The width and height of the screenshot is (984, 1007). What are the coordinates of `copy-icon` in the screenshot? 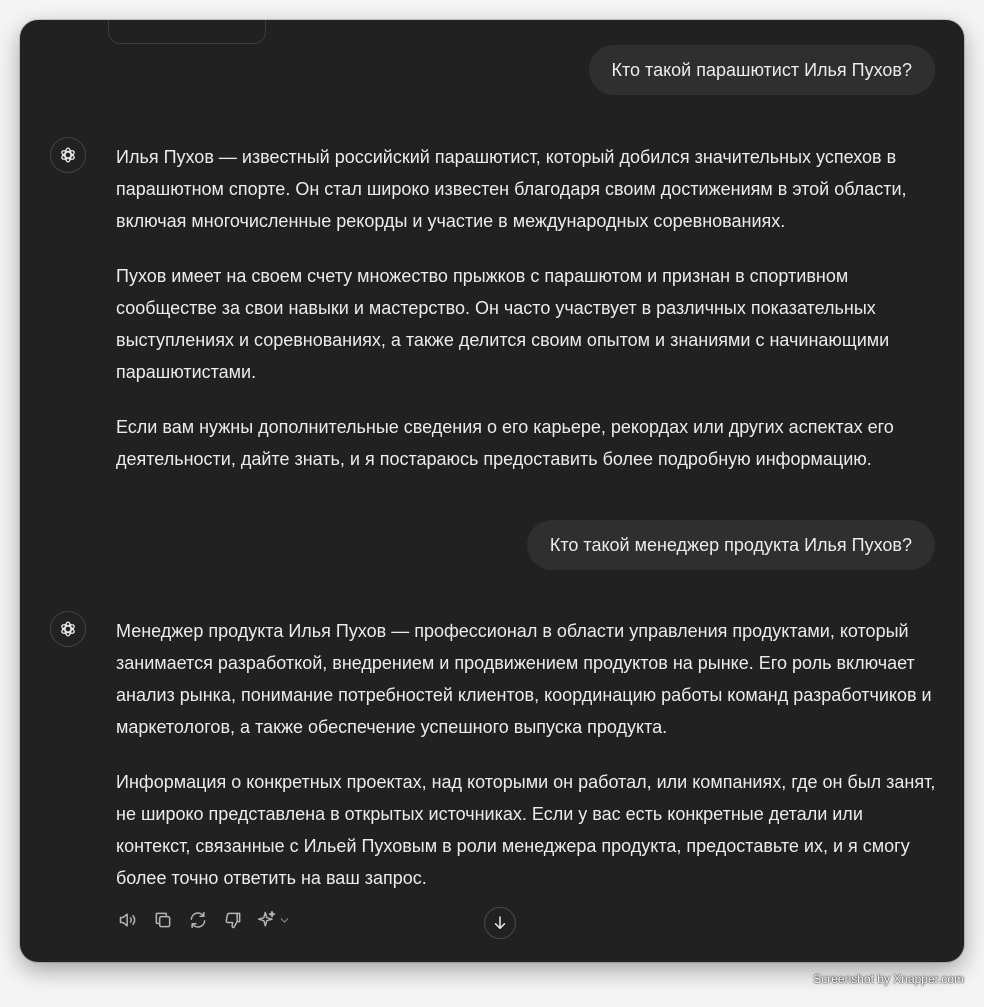 It's located at (162, 920).